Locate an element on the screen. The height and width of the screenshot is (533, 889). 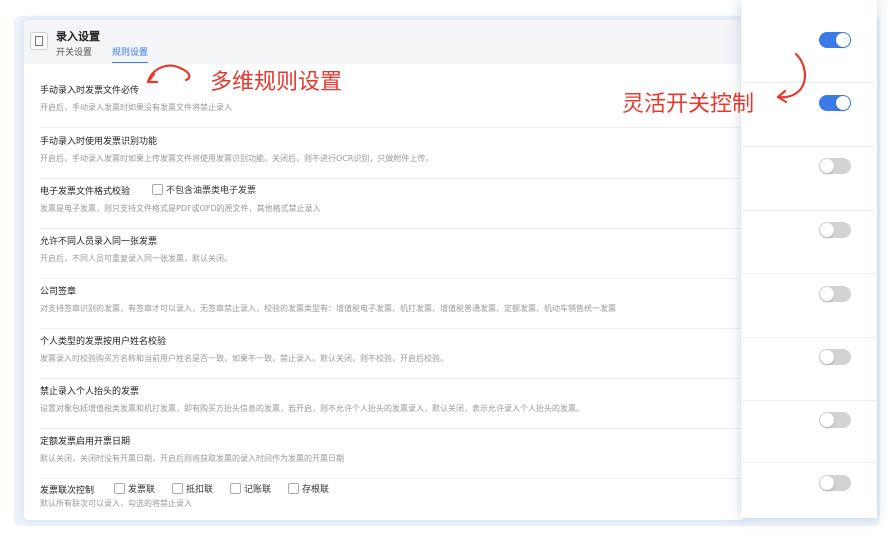
row-desc: 默认关闭，关闭时没有开票日期，开启后则将获取发票的录入时间作为发票的开票日期 is located at coordinates (192, 458).